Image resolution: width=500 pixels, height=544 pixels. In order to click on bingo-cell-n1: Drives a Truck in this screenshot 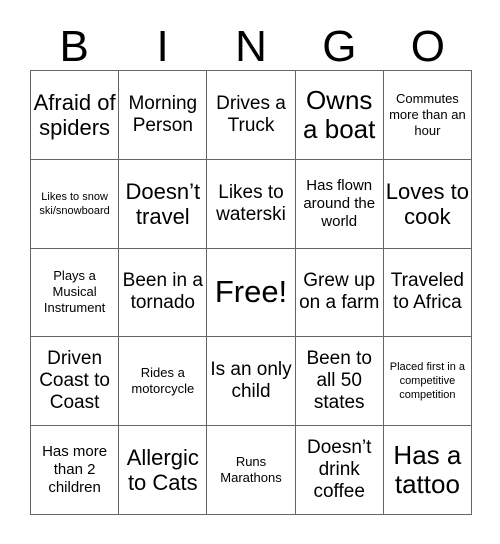, I will do `click(251, 115)`.